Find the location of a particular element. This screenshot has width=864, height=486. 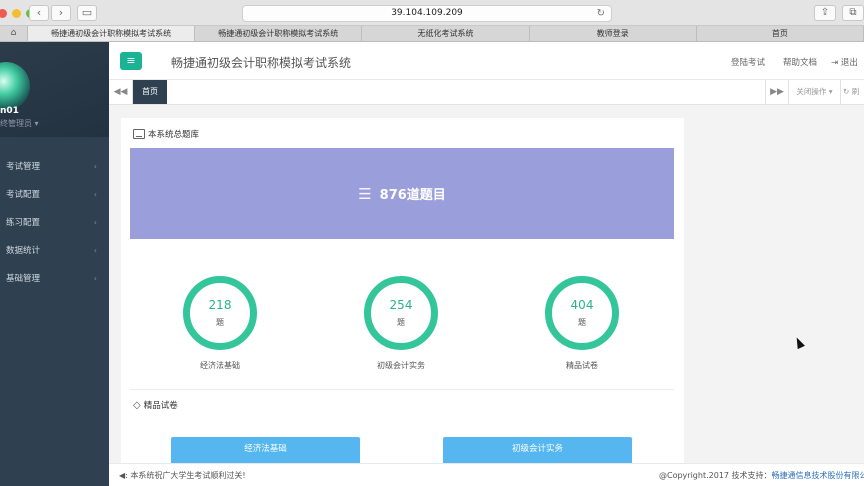

sidebar-item-label: 基础管理 is located at coordinates (23, 279).